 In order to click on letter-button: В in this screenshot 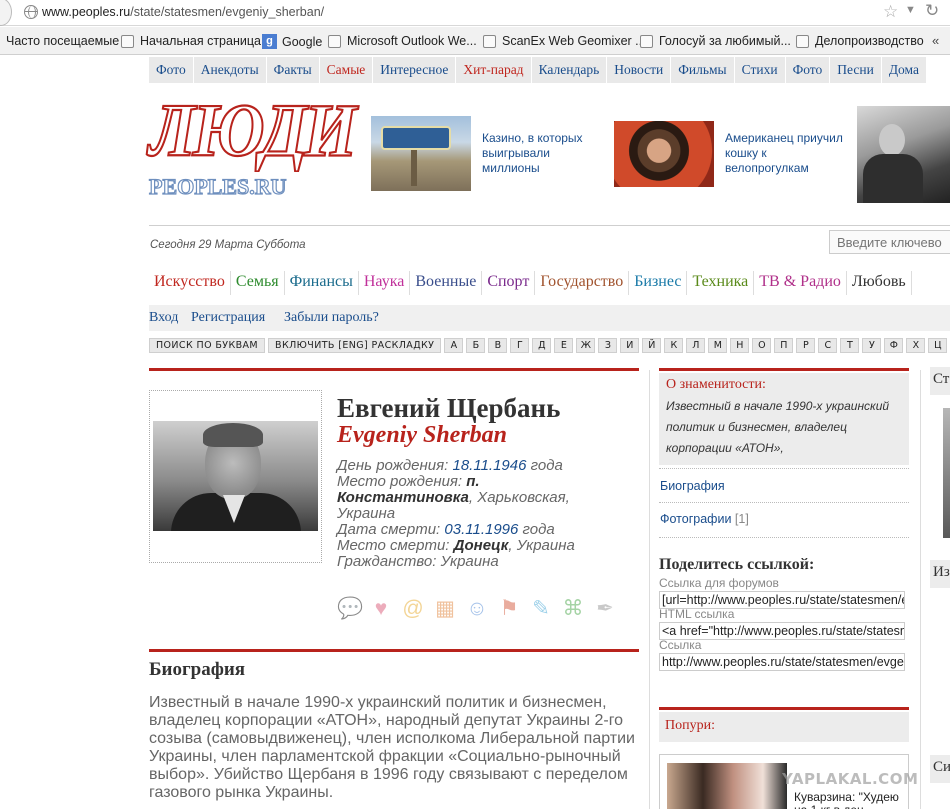, I will do `click(498, 345)`.